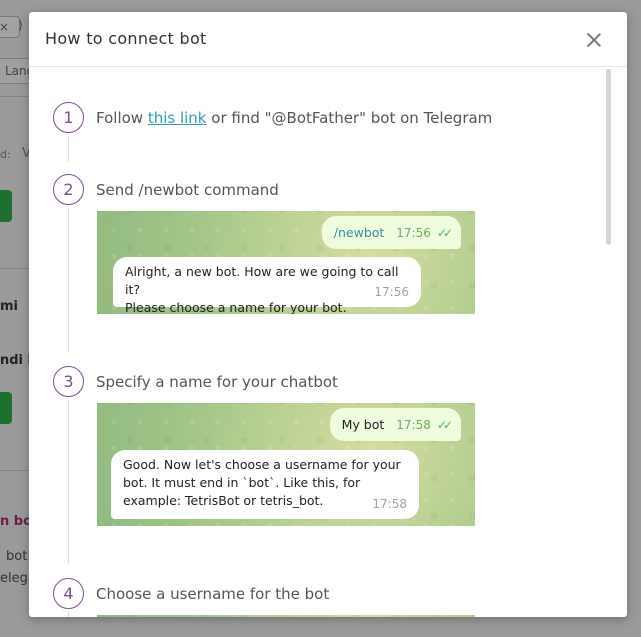  I want to click on chat-example-username, so click(286, 616).